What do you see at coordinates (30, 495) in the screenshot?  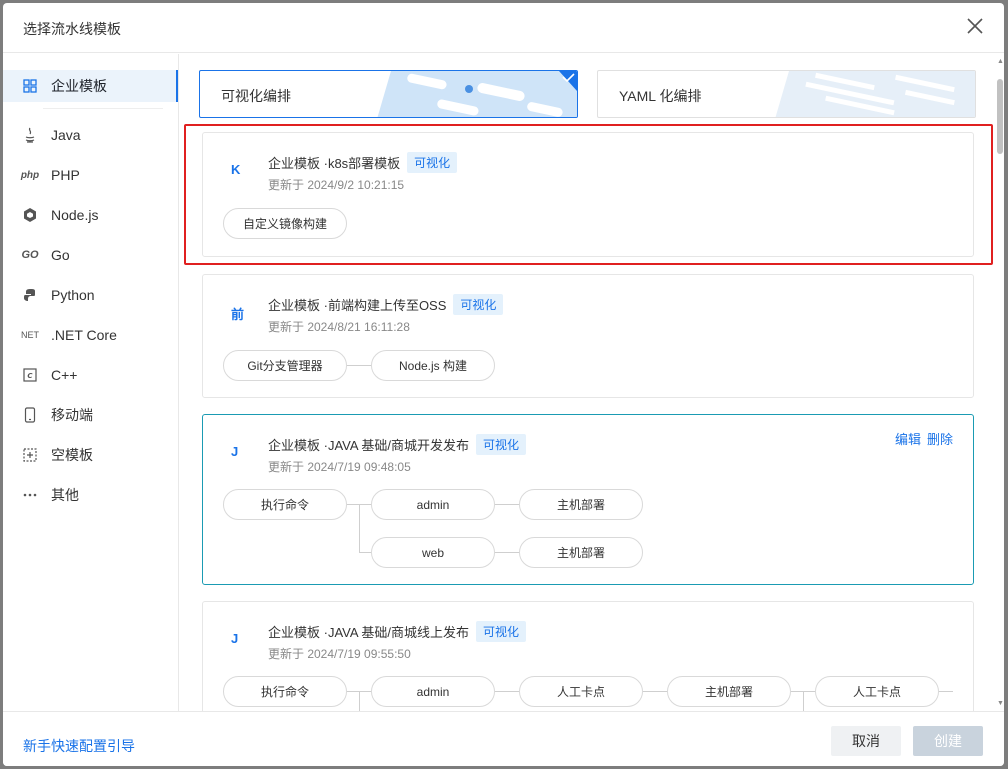 I see `more-icon` at bounding box center [30, 495].